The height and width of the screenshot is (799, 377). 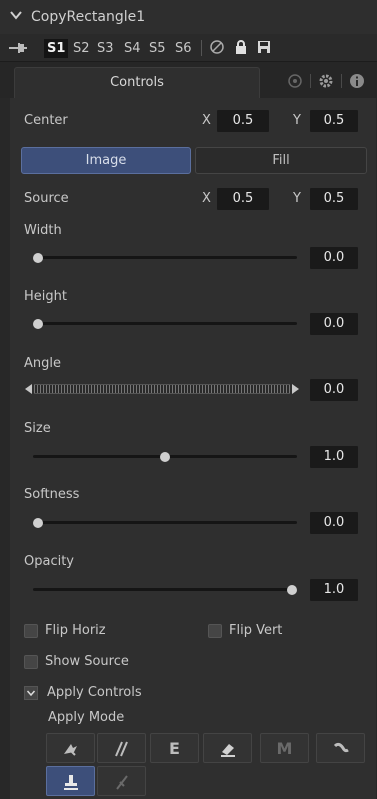 I want to click on wire-removal-icon, so click(x=341, y=747).